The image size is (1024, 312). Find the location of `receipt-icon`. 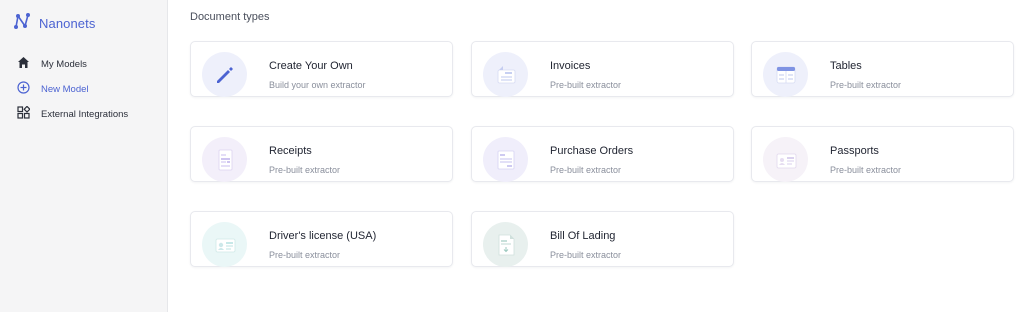

receipt-icon is located at coordinates (224, 159).